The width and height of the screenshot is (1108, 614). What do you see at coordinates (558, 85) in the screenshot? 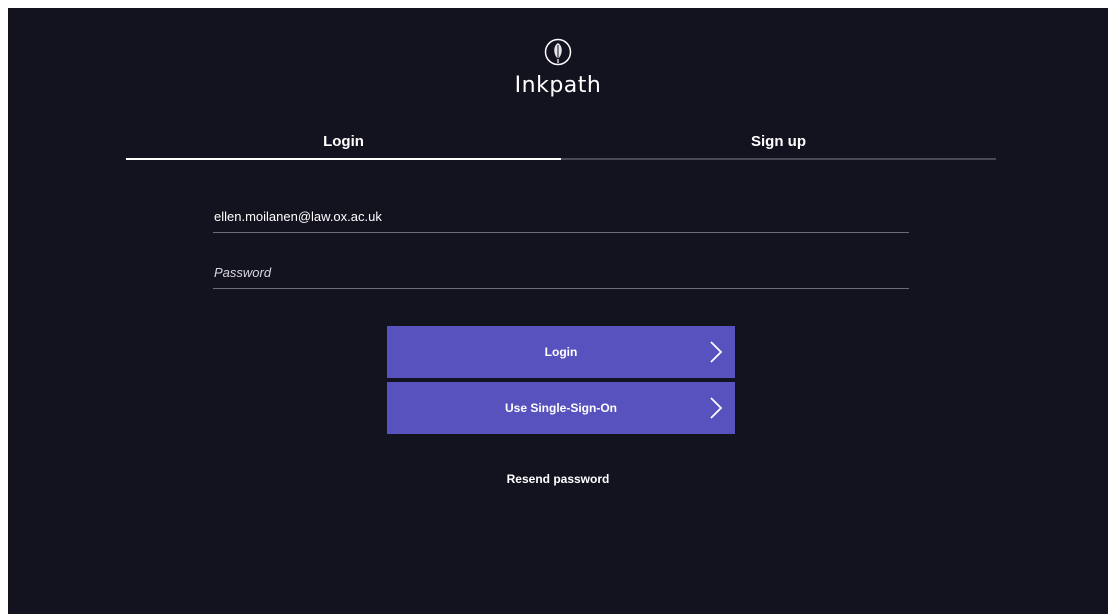
I see `brand-name: Inkpath` at bounding box center [558, 85].